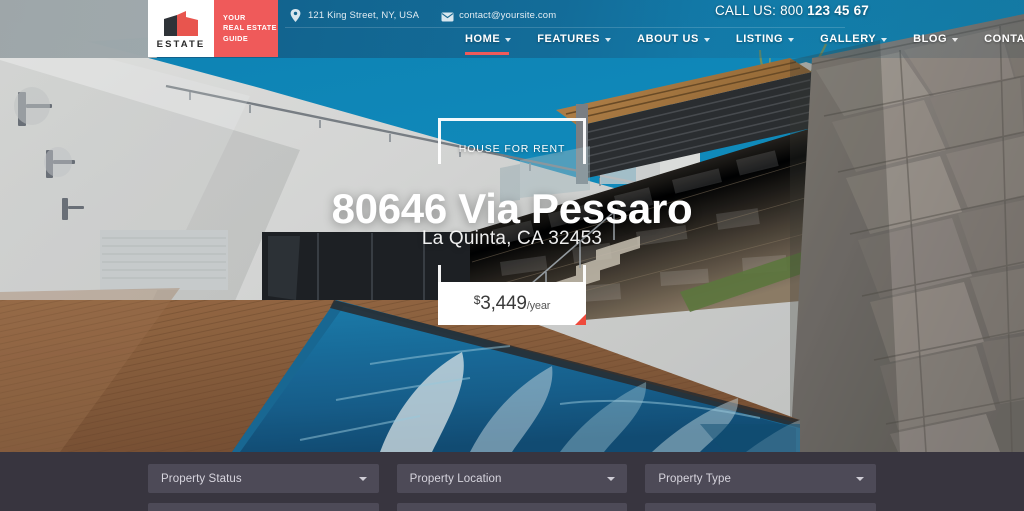 This screenshot has width=1024, height=511. I want to click on logo-mark-block: ESTATE, so click(181, 28).